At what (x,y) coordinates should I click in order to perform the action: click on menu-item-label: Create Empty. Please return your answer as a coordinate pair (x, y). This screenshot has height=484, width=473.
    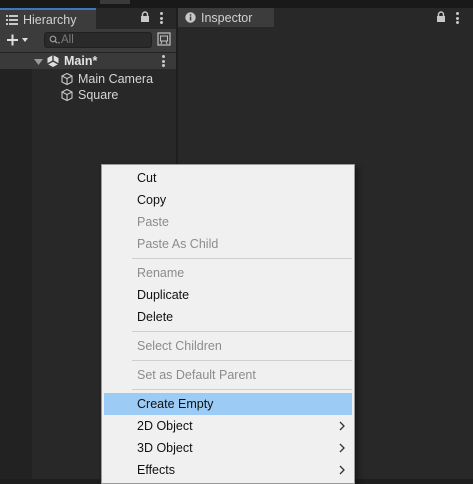
    Looking at the image, I should click on (175, 404).